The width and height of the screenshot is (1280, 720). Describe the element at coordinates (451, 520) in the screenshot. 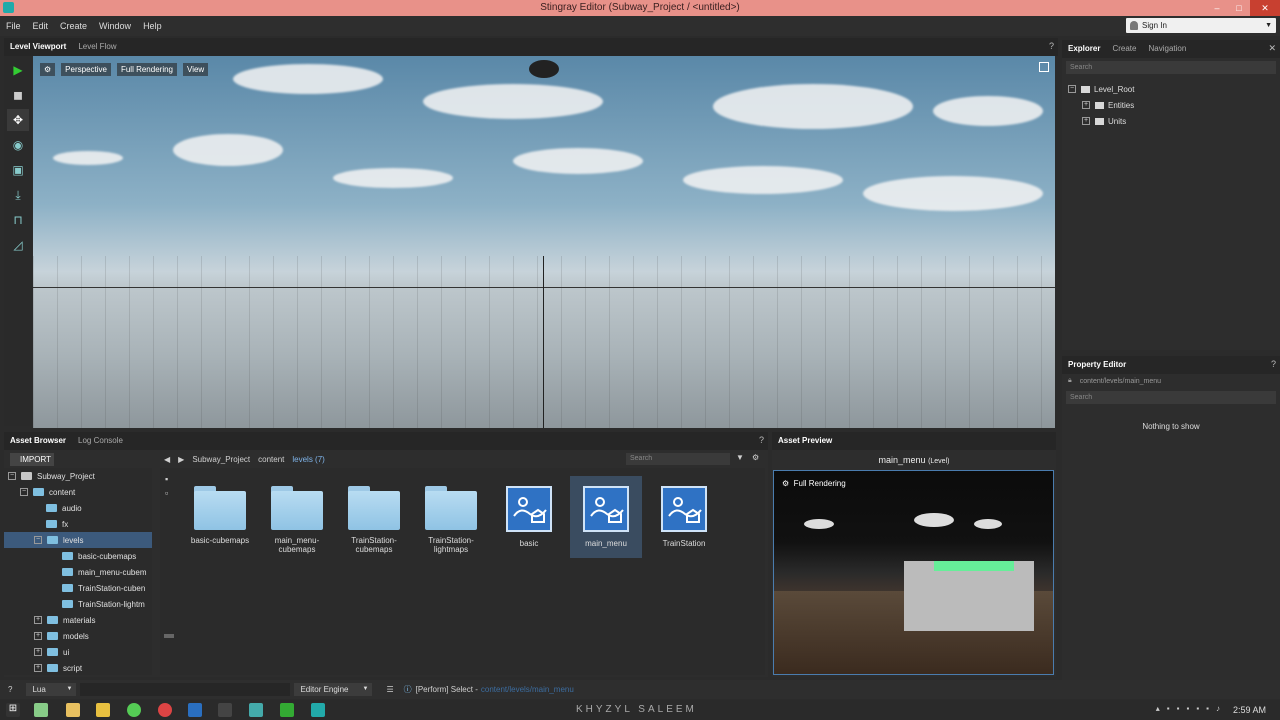

I see `asset-folder-trainstation-lightmaps: TrainStation-lightmaps` at that location.